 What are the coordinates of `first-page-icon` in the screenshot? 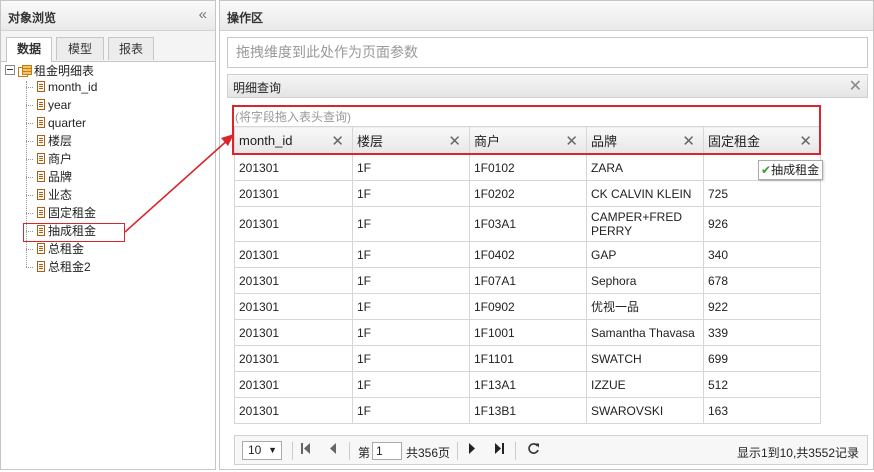 It's located at (306, 450).